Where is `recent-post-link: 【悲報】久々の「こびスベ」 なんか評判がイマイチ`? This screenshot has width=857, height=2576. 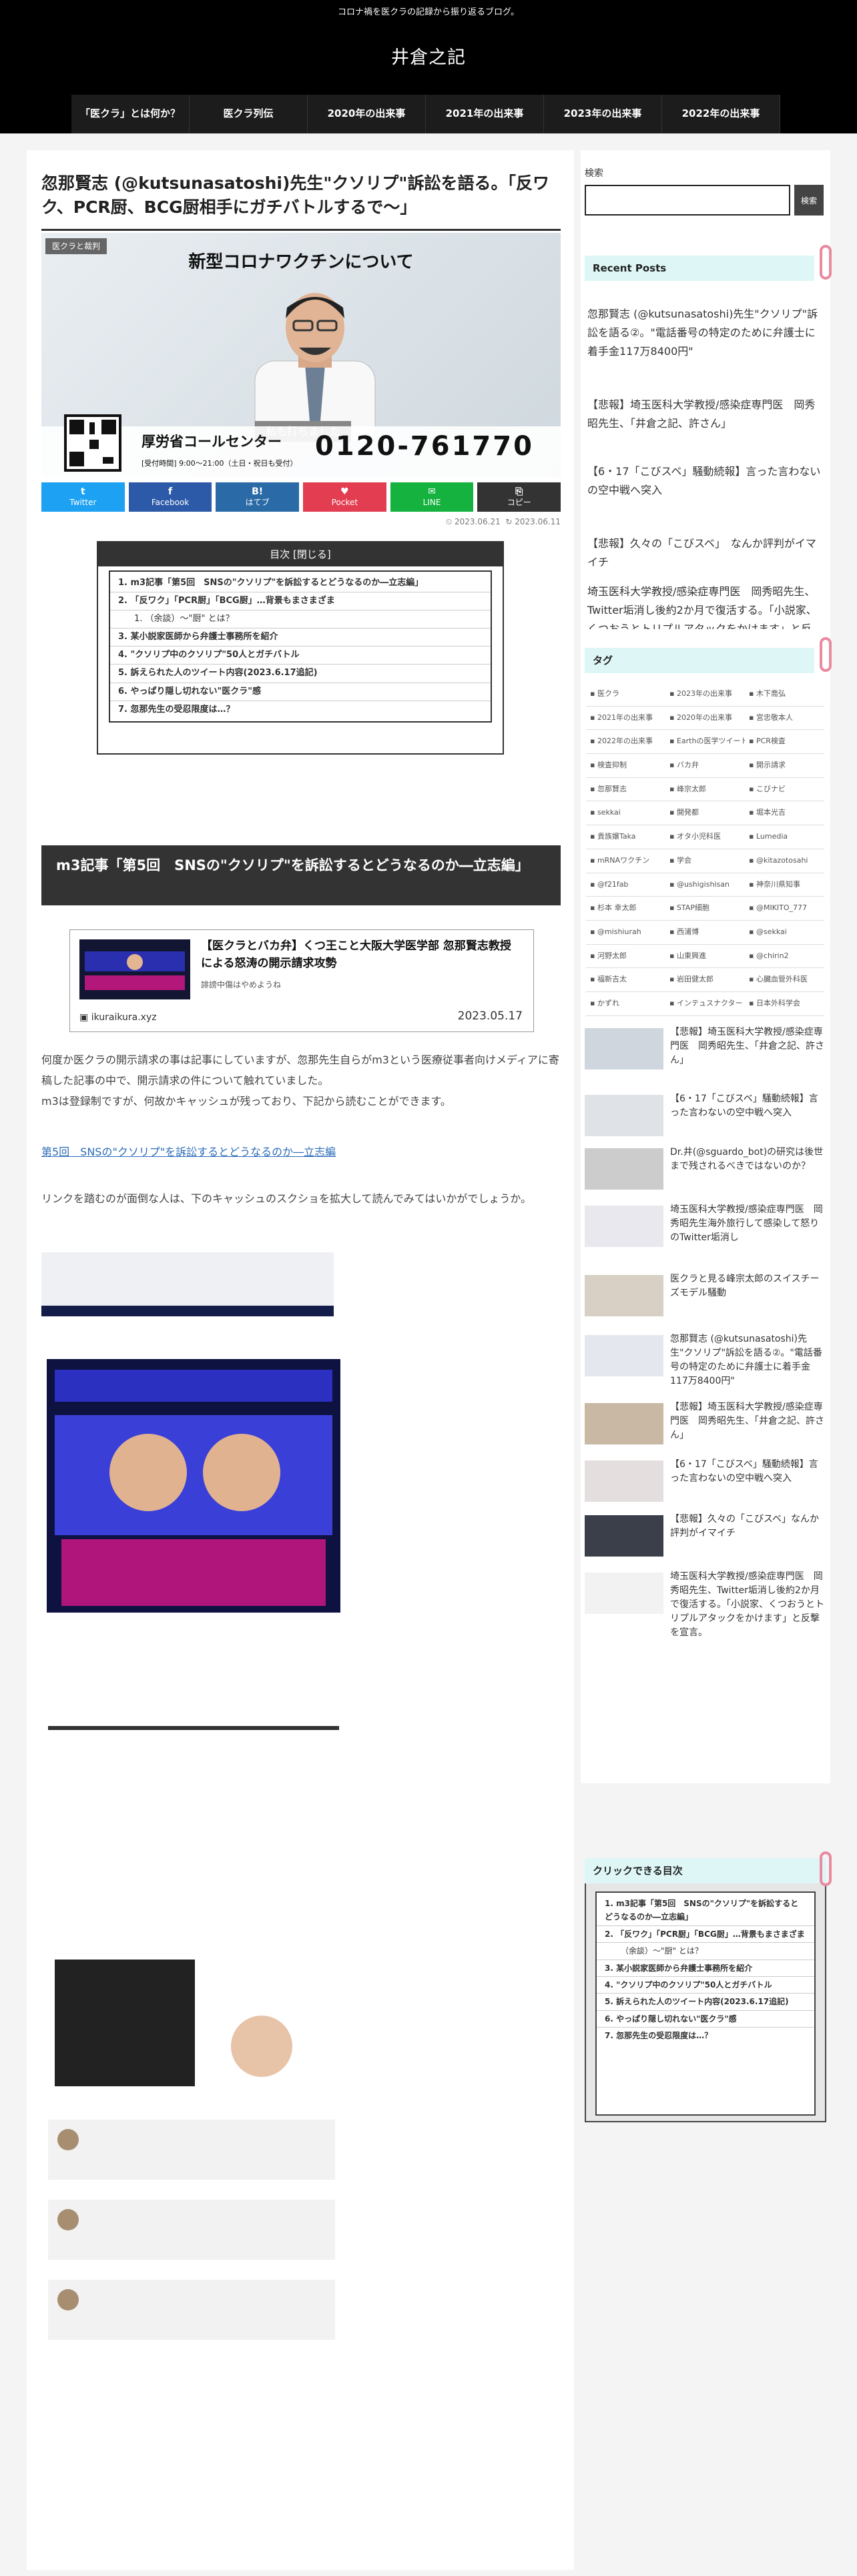
recent-post-link: 【悲報】久々の「こびスベ」 なんか評判がイマイチ is located at coordinates (704, 553).